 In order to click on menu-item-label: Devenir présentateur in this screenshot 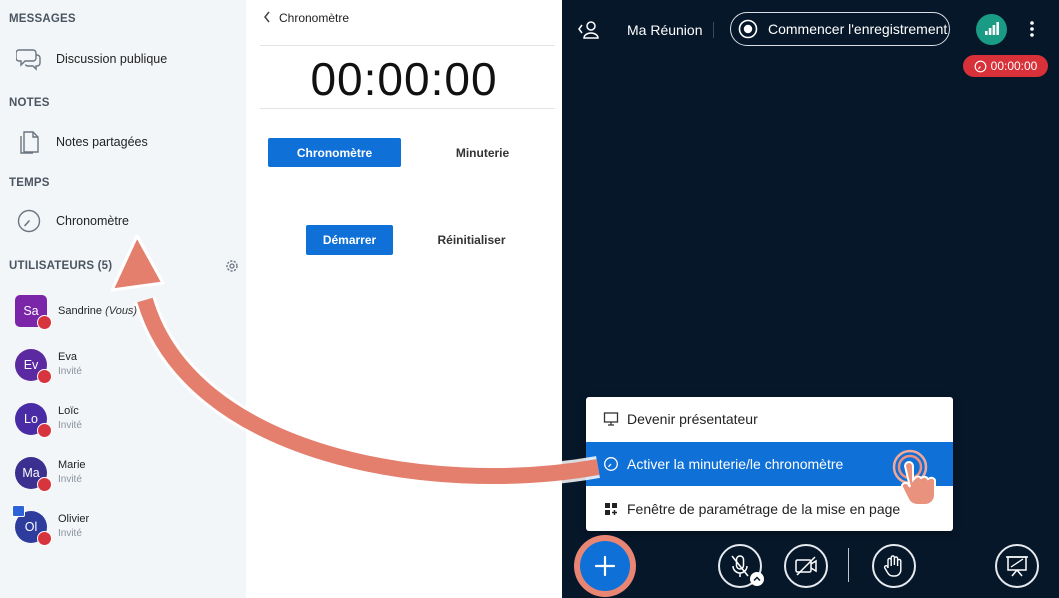, I will do `click(692, 419)`.